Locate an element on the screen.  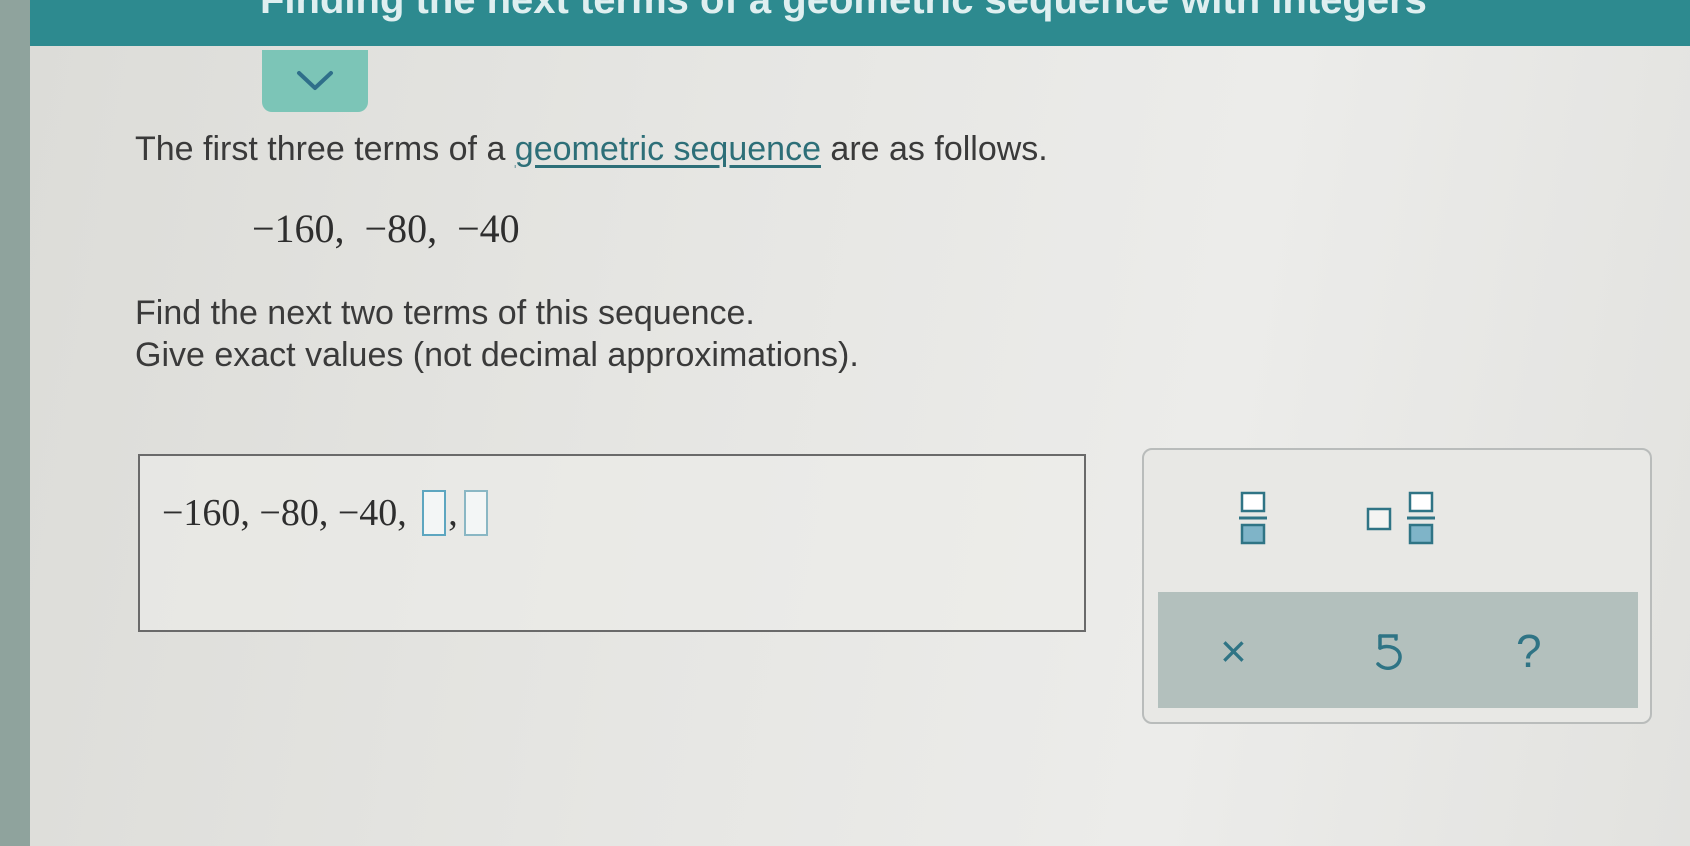
keypad-action-bar: × ? is located at coordinates (1398, 650).